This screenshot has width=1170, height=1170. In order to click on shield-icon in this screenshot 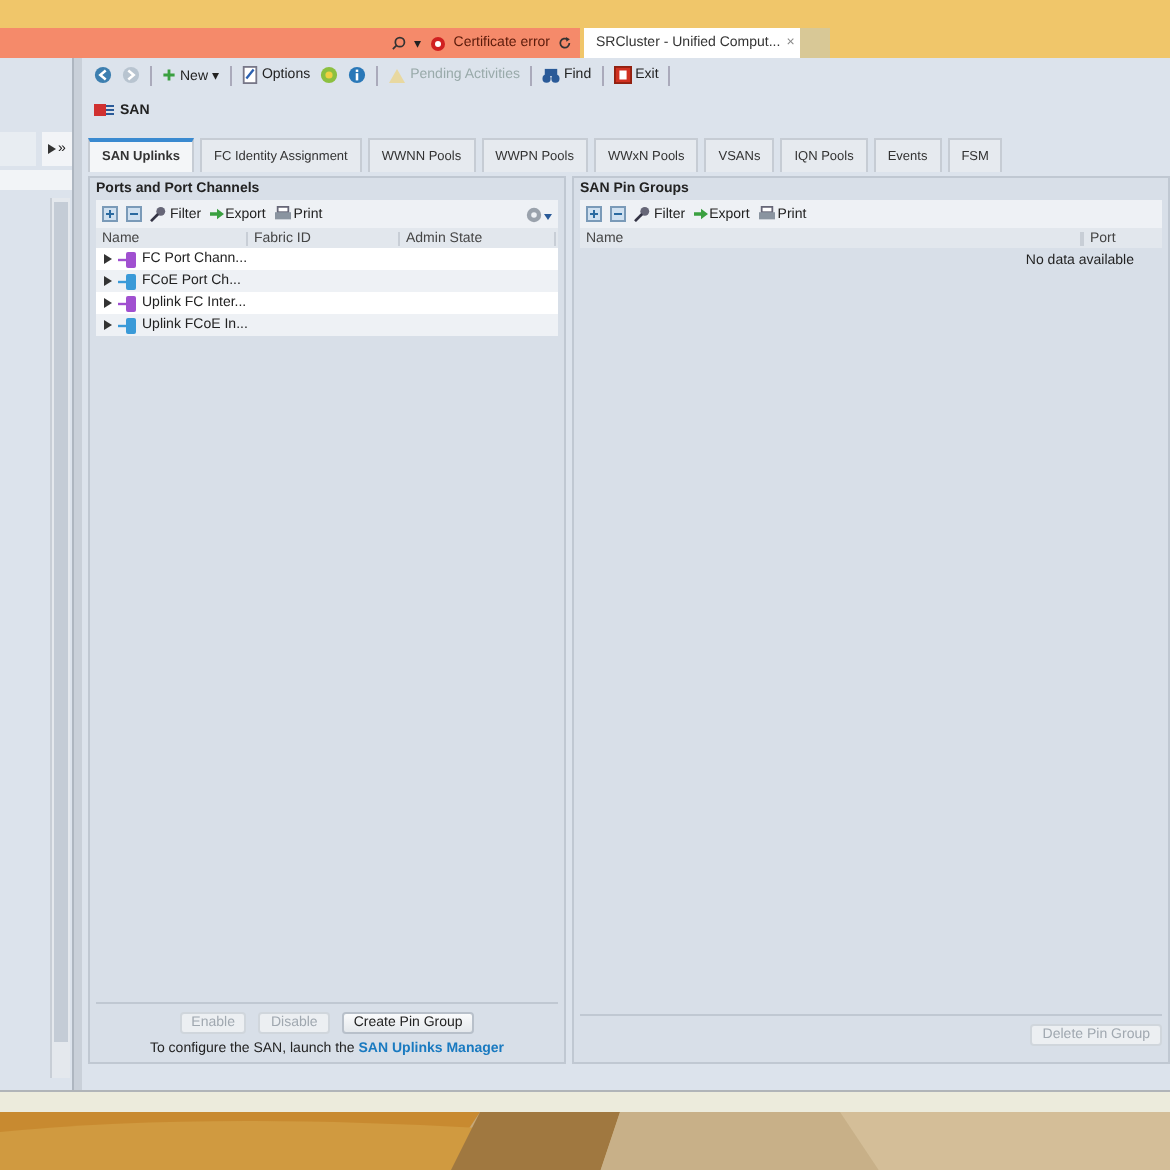, I will do `click(437, 43)`.